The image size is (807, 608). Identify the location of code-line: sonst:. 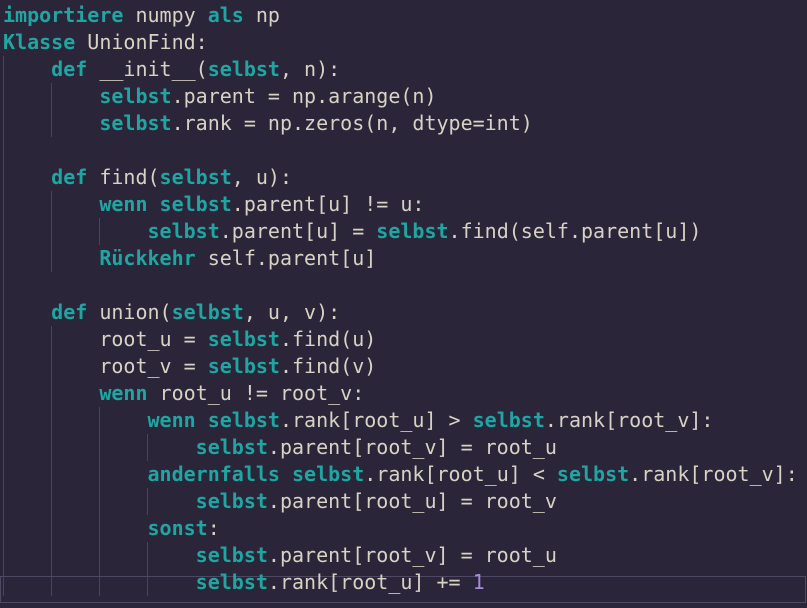
(111, 528).